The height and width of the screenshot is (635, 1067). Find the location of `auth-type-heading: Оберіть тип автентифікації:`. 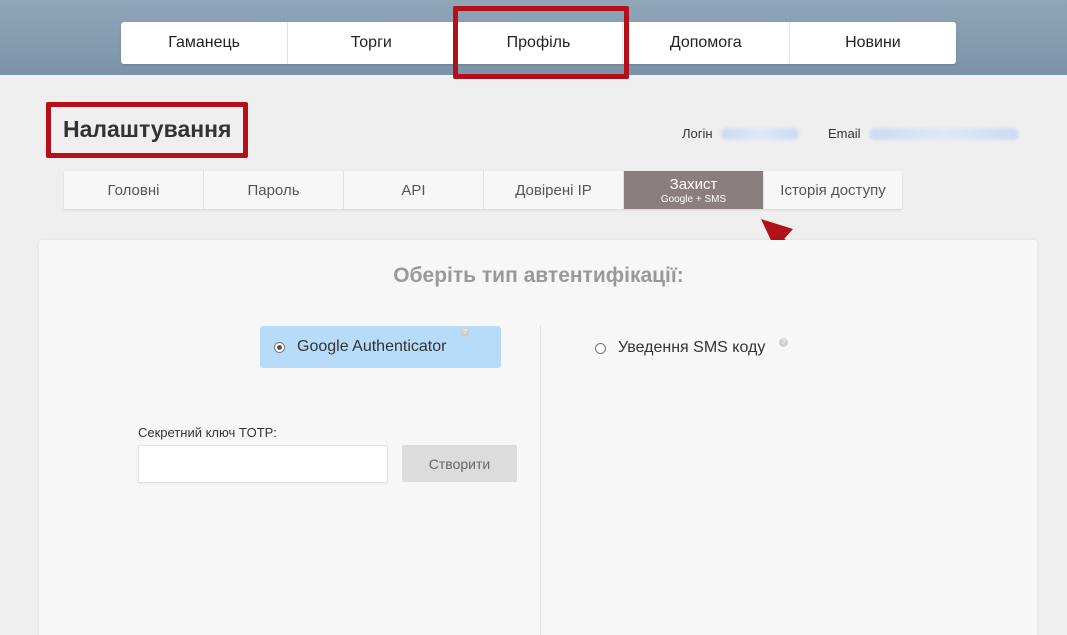

auth-type-heading: Оберіть тип автентифікації: is located at coordinates (538, 275).